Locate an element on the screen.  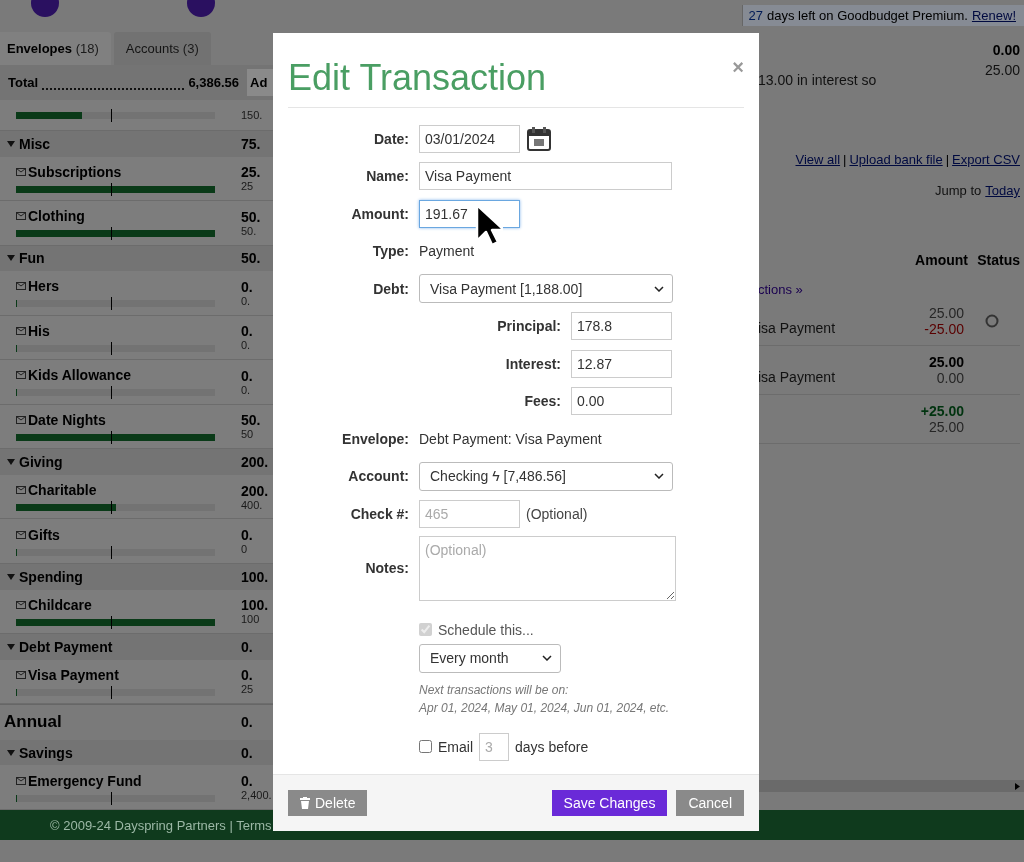
days-count: 27 is located at coordinates (756, 15).